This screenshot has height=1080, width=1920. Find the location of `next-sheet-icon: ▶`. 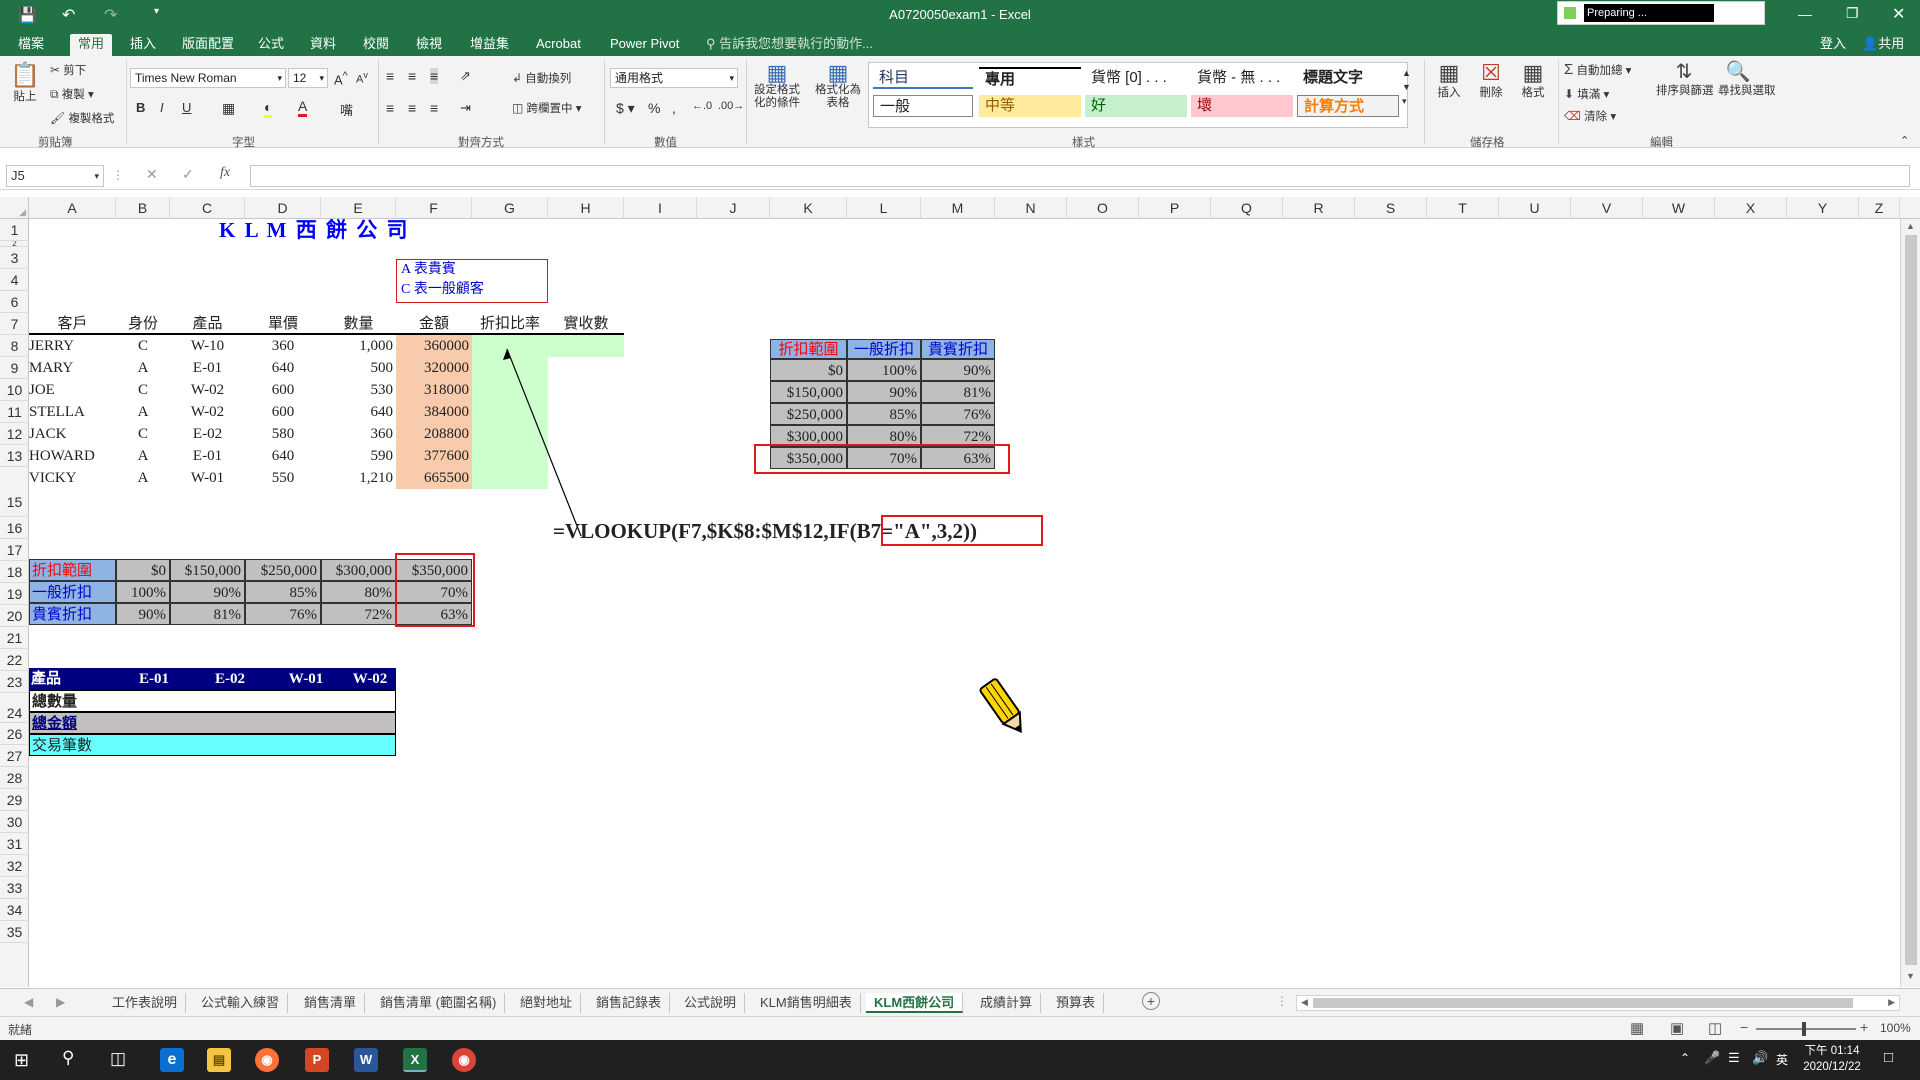

next-sheet-icon: ▶ is located at coordinates (60, 1002).